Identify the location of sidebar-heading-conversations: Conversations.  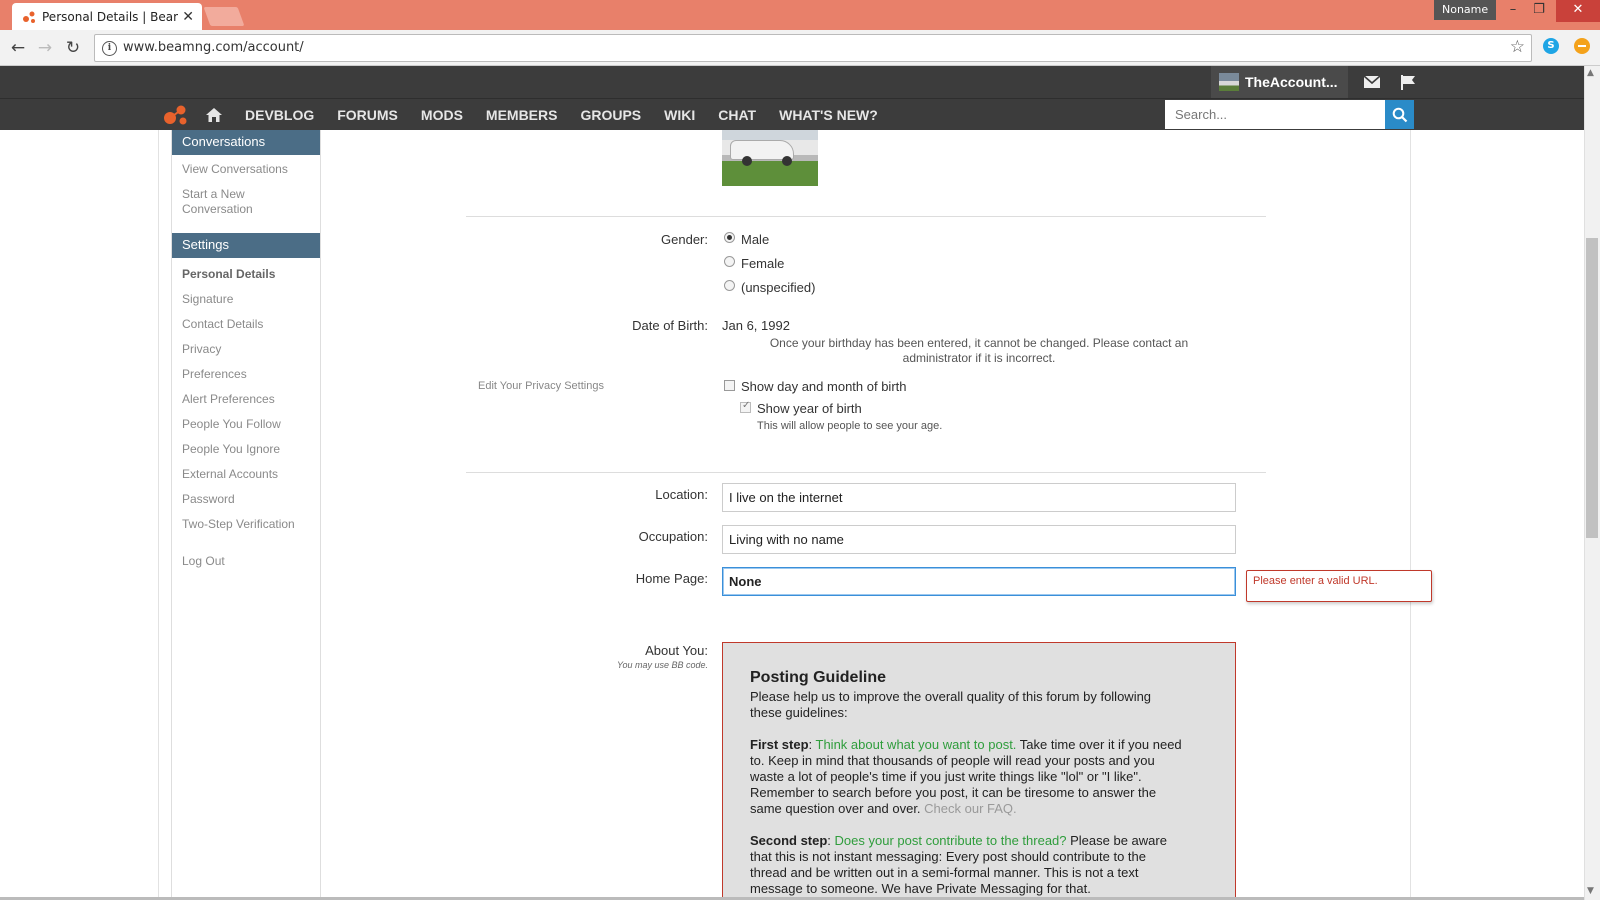
(246, 142).